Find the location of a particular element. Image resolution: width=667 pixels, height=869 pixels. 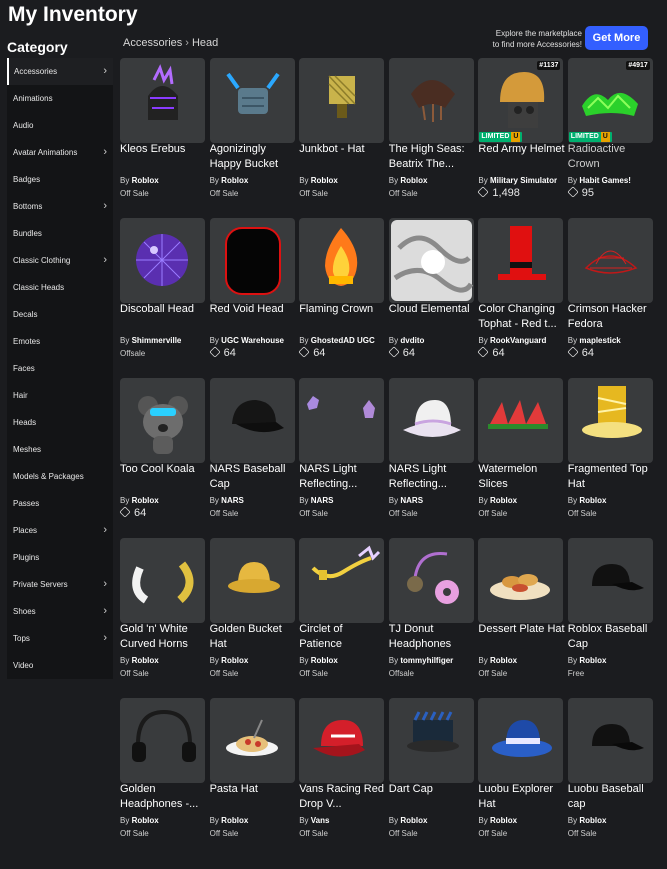

item-name: Dart Cap is located at coordinates (433, 797).